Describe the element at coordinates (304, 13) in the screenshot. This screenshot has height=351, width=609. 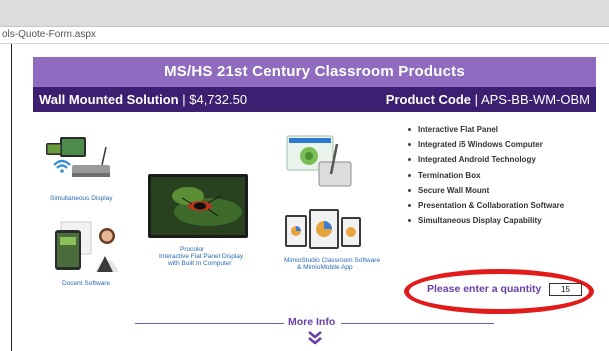
I see `browser-toolbar` at that location.